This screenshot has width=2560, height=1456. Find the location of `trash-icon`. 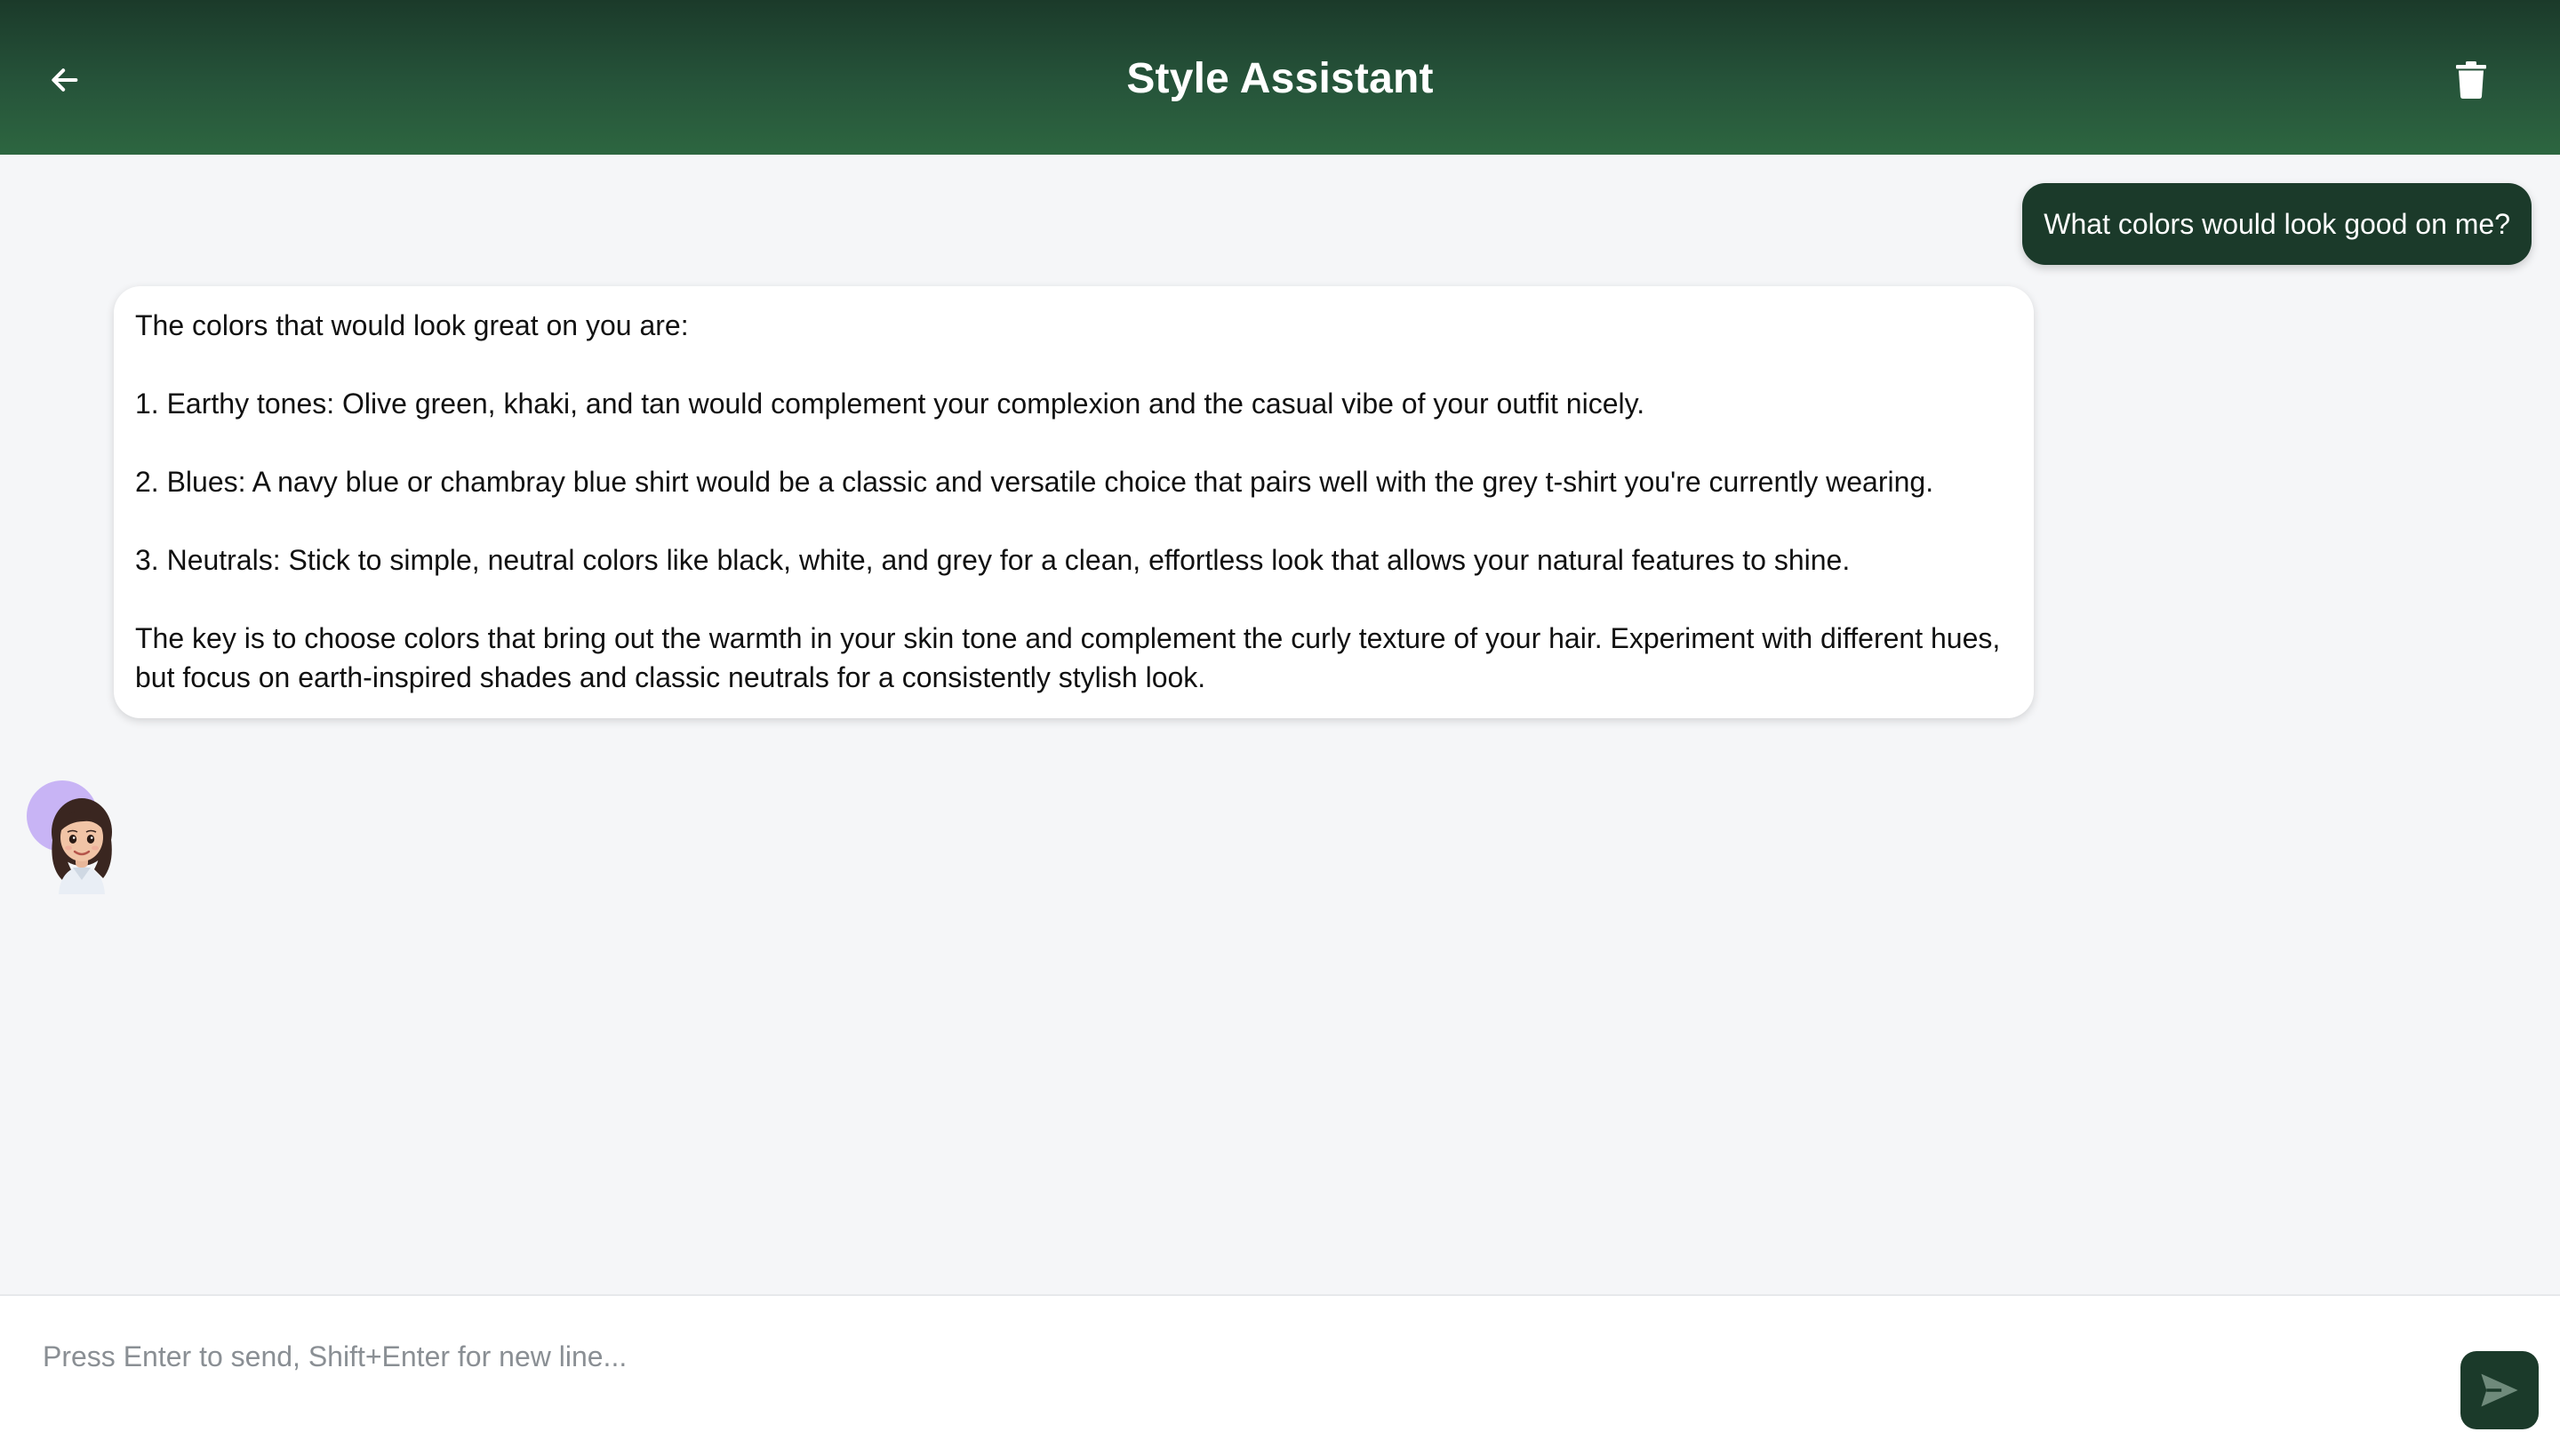

trash-icon is located at coordinates (2471, 80).